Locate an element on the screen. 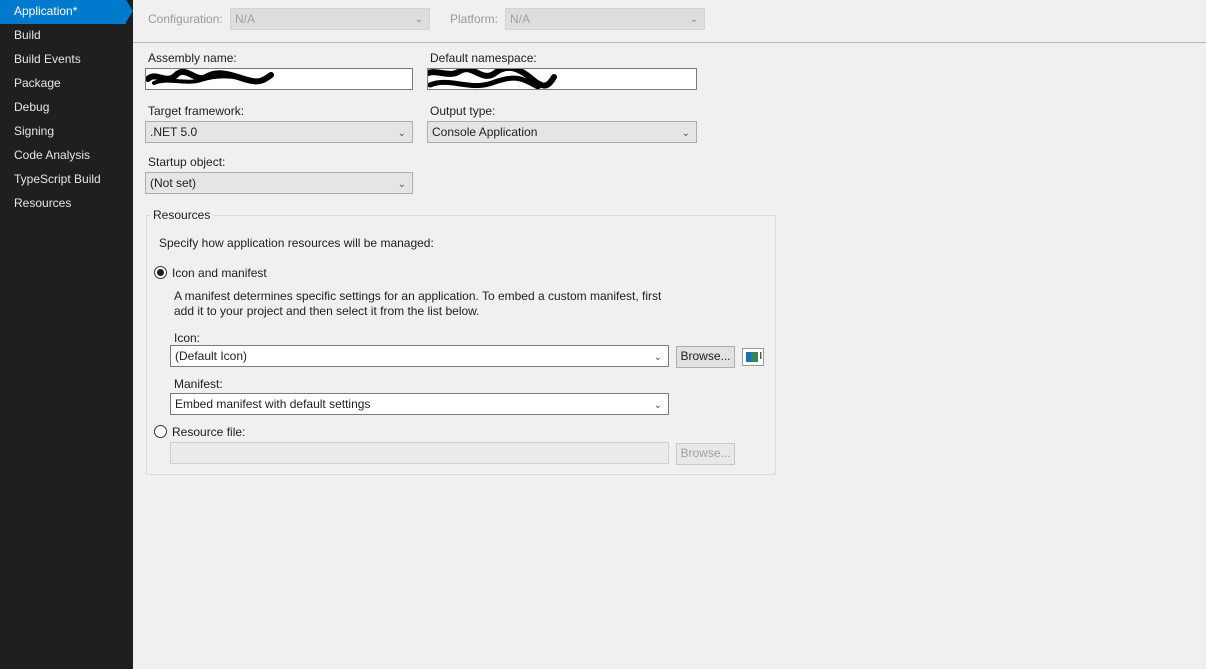 This screenshot has height=669, width=1206. output-type-select: Console Application ⌄ is located at coordinates (562, 132).